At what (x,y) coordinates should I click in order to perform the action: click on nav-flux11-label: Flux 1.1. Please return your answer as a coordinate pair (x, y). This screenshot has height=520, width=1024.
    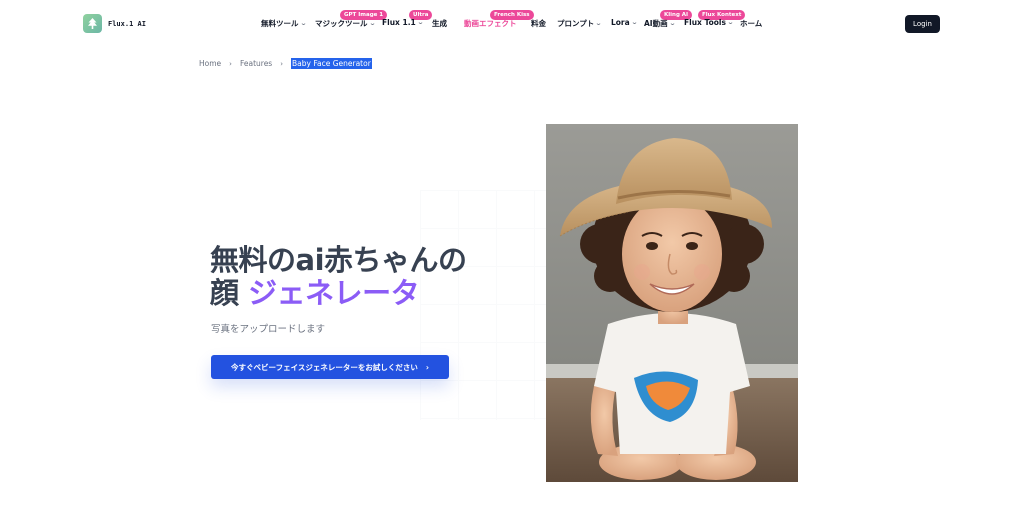
    Looking at the image, I should click on (399, 22).